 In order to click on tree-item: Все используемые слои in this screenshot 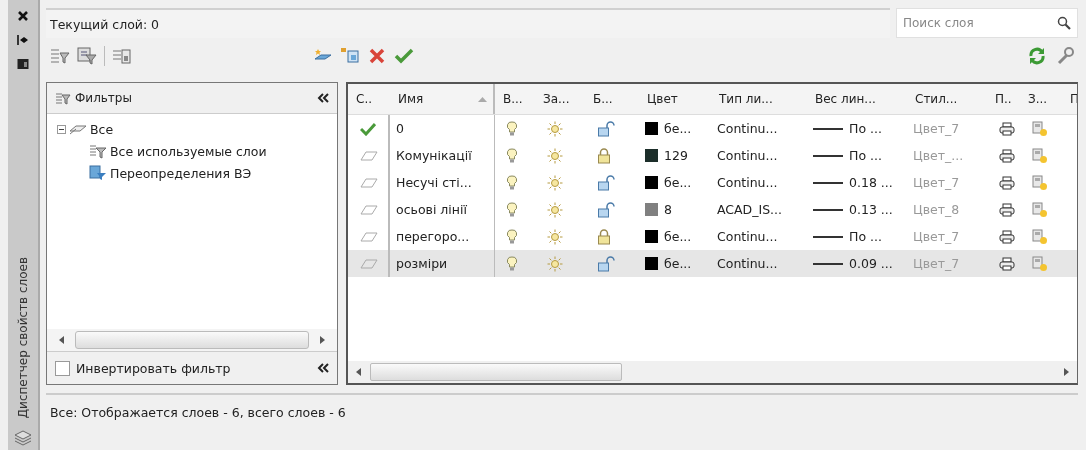, I will do `click(188, 151)`.